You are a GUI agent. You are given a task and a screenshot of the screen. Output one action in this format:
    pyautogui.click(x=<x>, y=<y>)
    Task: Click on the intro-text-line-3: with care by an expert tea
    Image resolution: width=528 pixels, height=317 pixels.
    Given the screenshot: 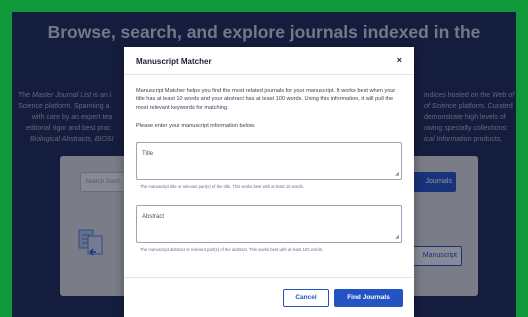 What is the action you would take?
    pyautogui.click(x=72, y=117)
    